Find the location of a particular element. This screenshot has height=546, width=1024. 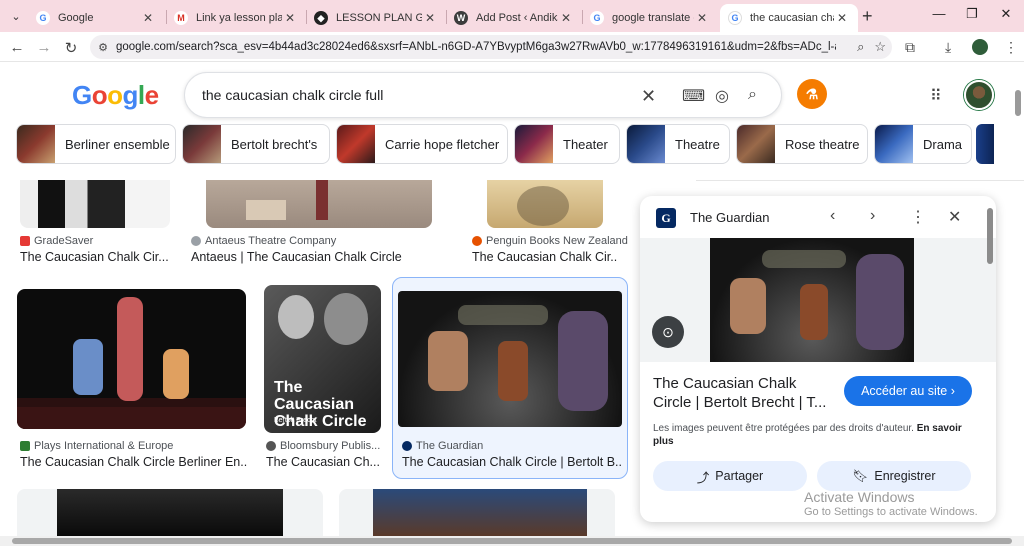

restore-button: ❐ is located at coordinates (972, 14).